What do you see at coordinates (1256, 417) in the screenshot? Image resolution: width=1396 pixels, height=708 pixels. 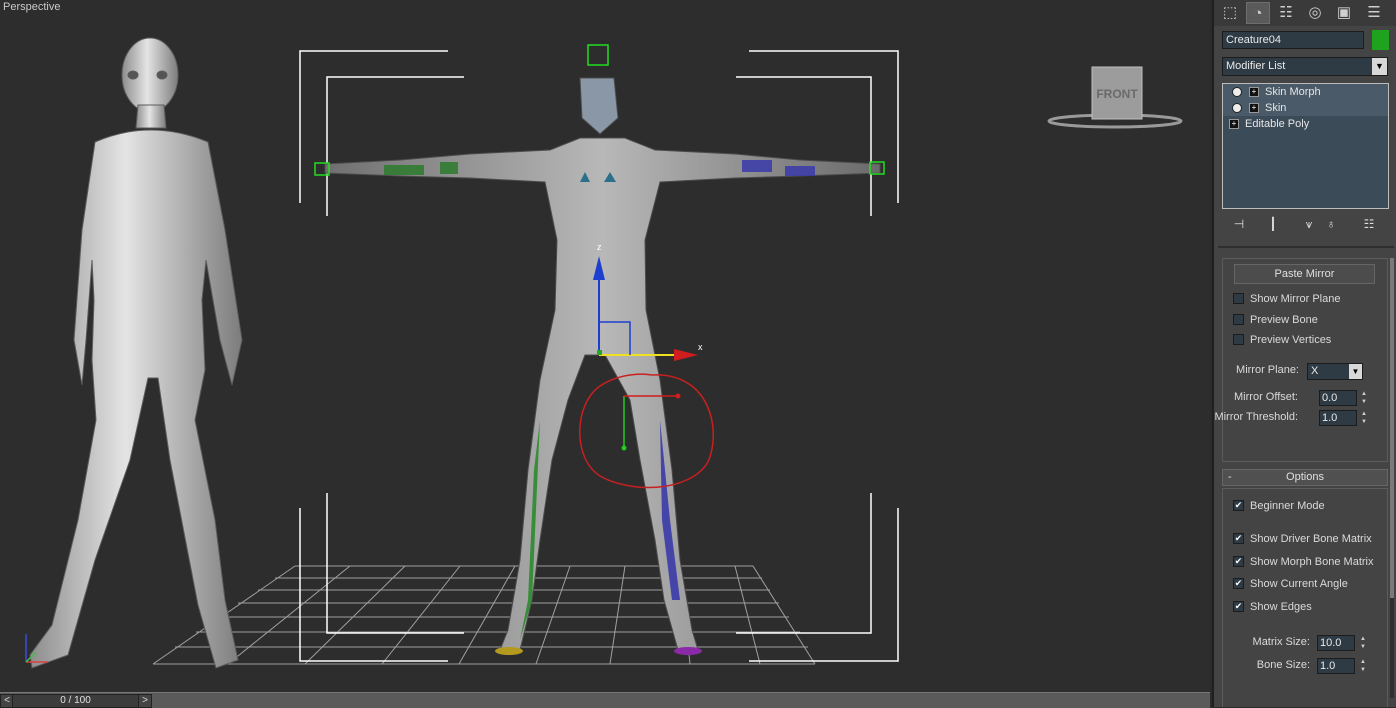 I see `mirror-threshold-label: Mirror Threshold:` at bounding box center [1256, 417].